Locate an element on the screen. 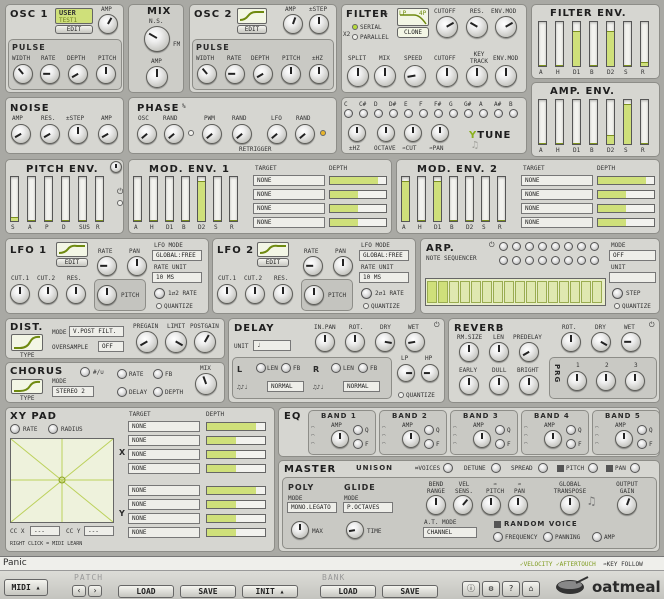 The width and height of the screenshot is (664, 599). lfo1-unit-select: 10 MS is located at coordinates (177, 277).